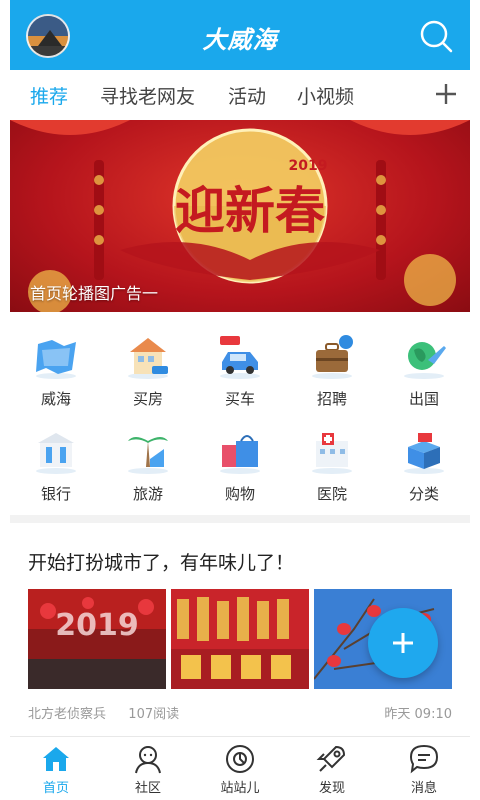 The width and height of the screenshot is (480, 800). I want to click on grid-item-abroad: 出国, so click(424, 365).